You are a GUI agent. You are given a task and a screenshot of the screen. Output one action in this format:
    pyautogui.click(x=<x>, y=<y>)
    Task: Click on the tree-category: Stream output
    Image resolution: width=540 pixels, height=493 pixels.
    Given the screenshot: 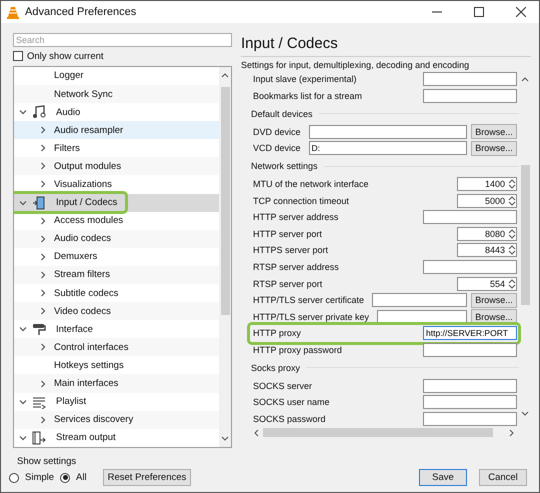 What is the action you would take?
    pyautogui.click(x=86, y=438)
    